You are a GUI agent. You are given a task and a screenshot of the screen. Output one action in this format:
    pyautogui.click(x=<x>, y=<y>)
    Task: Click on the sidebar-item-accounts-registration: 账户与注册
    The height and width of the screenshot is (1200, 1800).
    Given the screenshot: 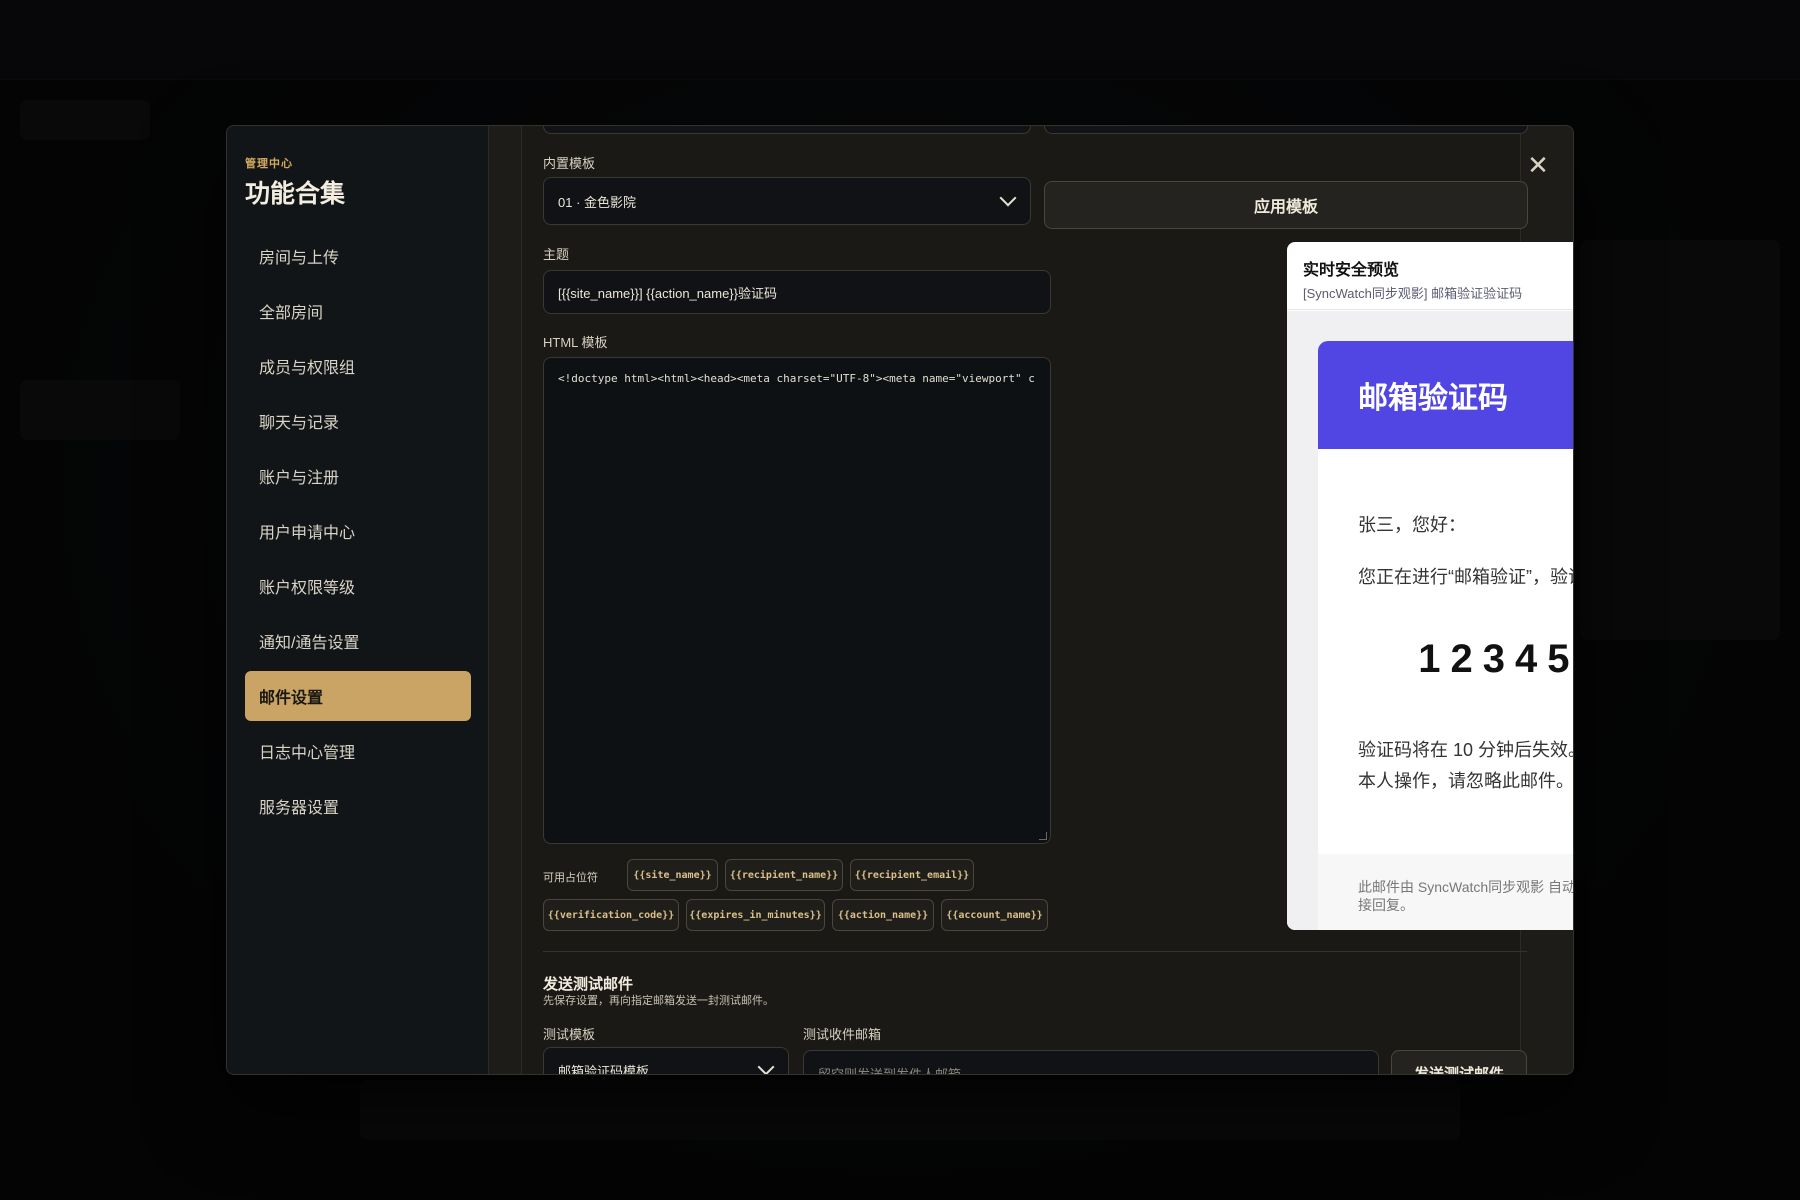 What is the action you would take?
    pyautogui.click(x=358, y=476)
    